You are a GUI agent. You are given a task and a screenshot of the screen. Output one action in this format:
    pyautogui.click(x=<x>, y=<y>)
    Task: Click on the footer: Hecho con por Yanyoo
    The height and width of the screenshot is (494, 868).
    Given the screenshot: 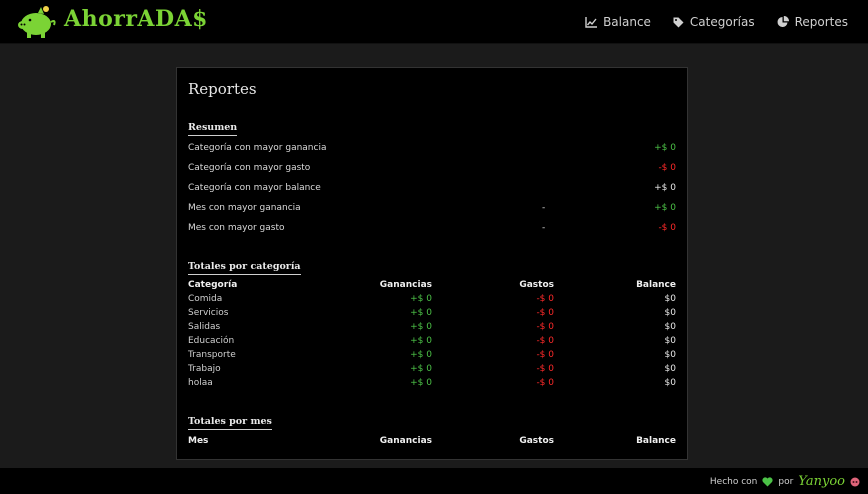 What is the action you would take?
    pyautogui.click(x=434, y=481)
    